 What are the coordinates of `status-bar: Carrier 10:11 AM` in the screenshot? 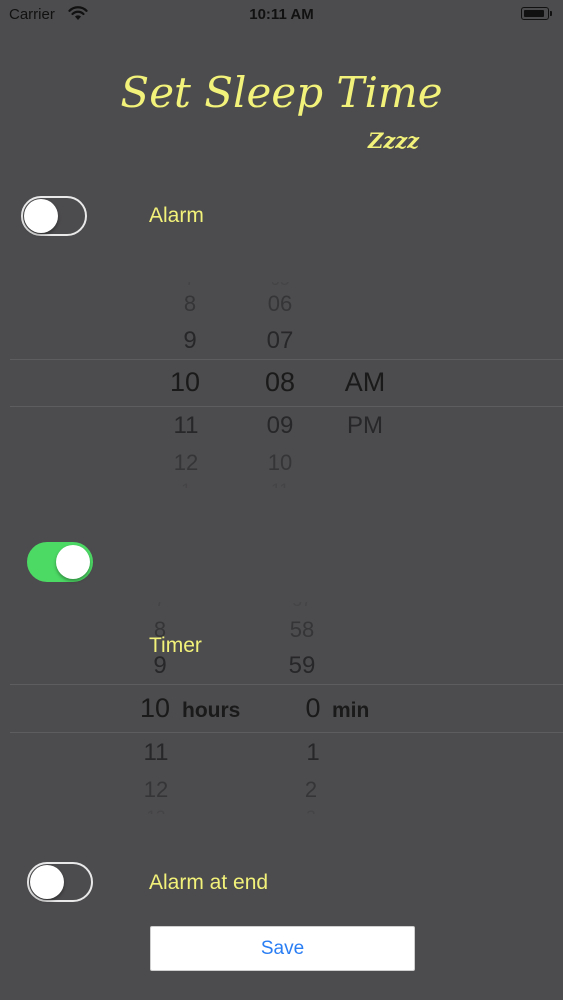 It's located at (281, 15).